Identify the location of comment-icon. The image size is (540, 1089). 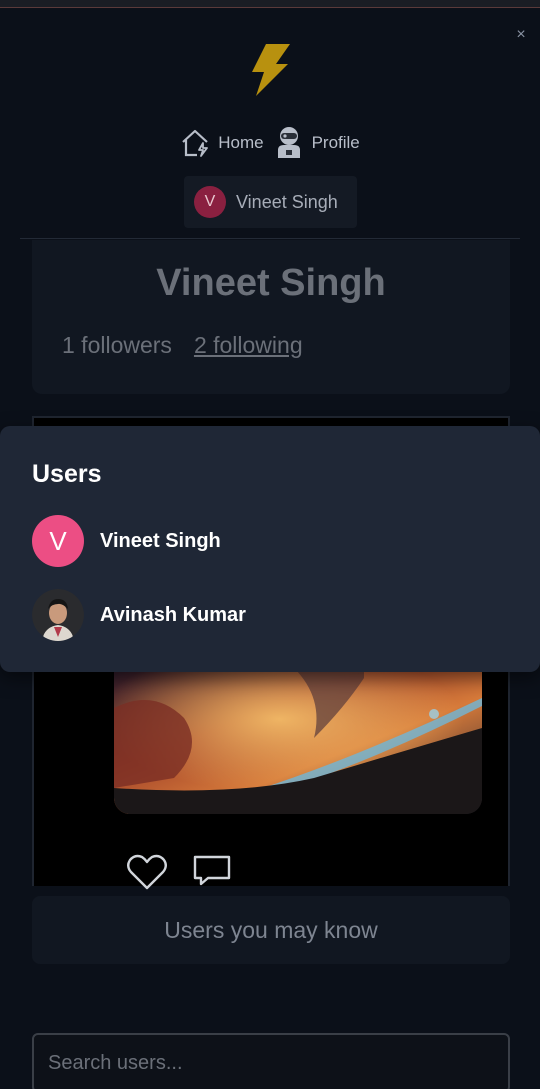
(212, 870).